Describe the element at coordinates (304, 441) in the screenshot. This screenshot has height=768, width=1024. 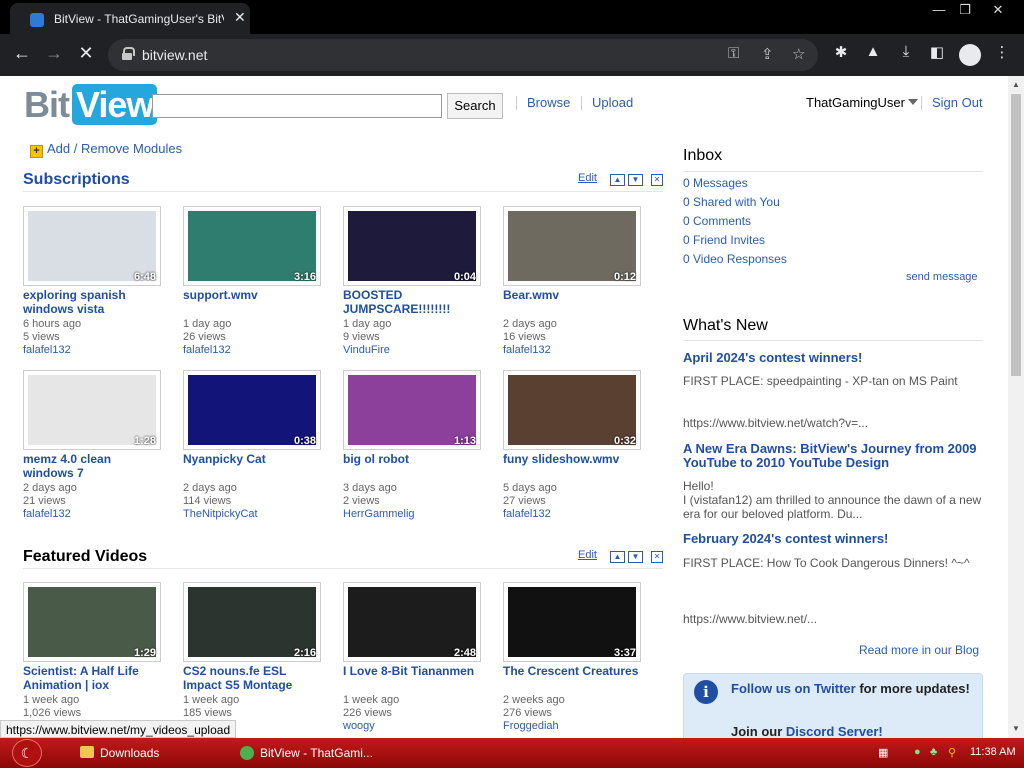
I see `video-duration: 0:38` at that location.